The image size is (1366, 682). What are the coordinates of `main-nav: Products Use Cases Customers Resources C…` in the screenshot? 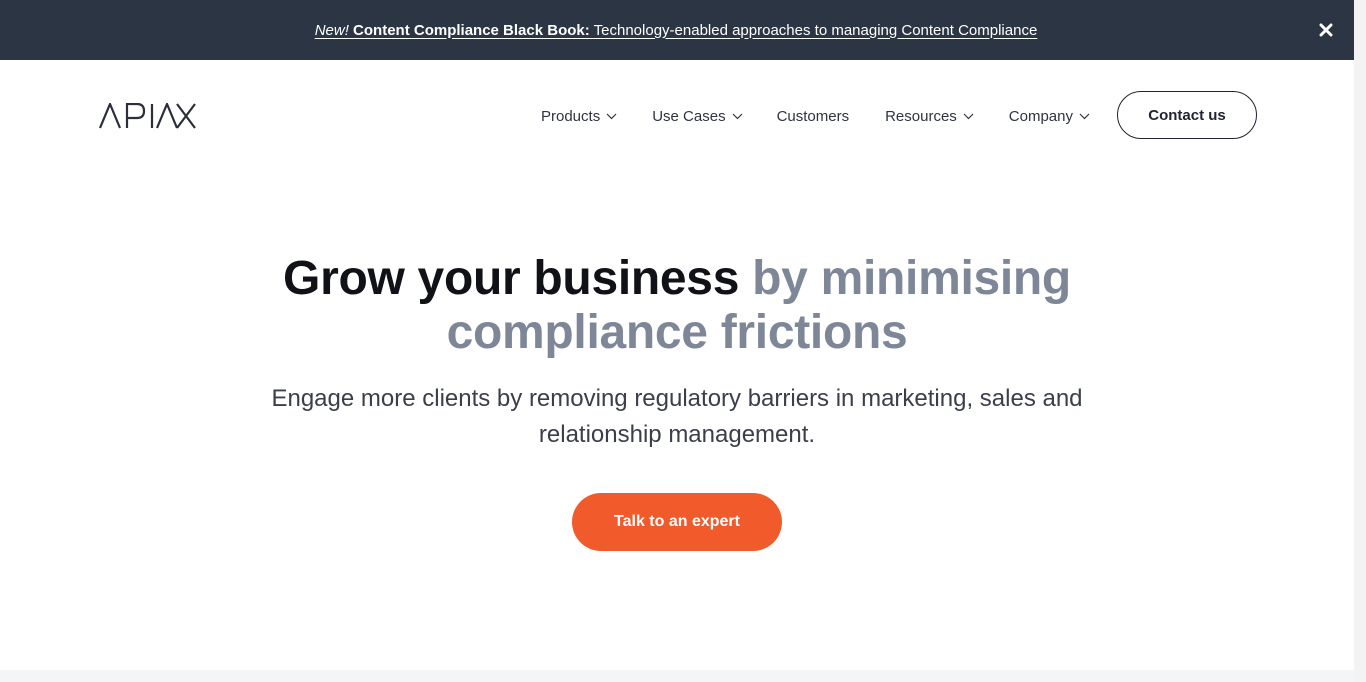 It's located at (815, 116).